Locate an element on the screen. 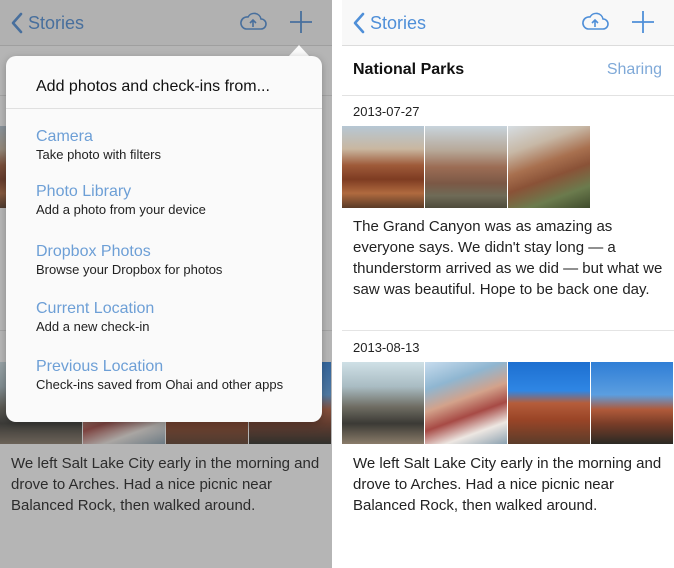  cloud-upload-icon is located at coordinates (595, 22).